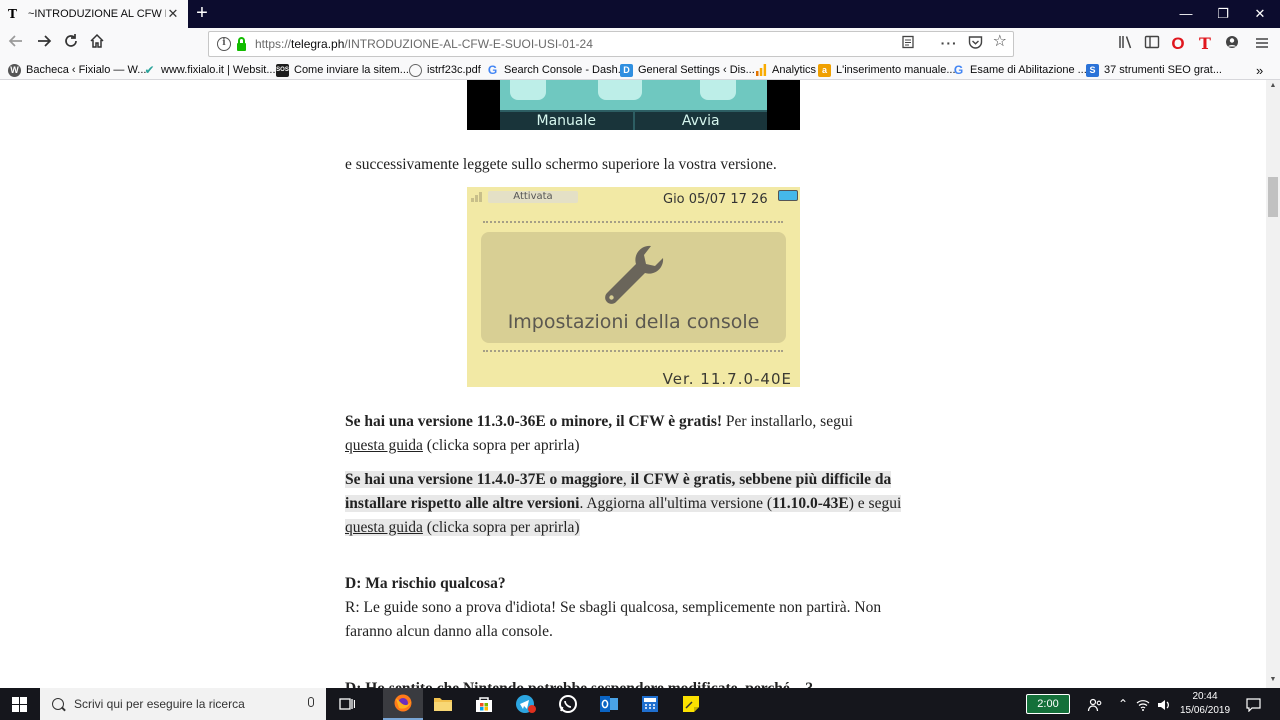  Describe the element at coordinates (443, 704) in the screenshot. I see `file-explorer-icon` at that location.